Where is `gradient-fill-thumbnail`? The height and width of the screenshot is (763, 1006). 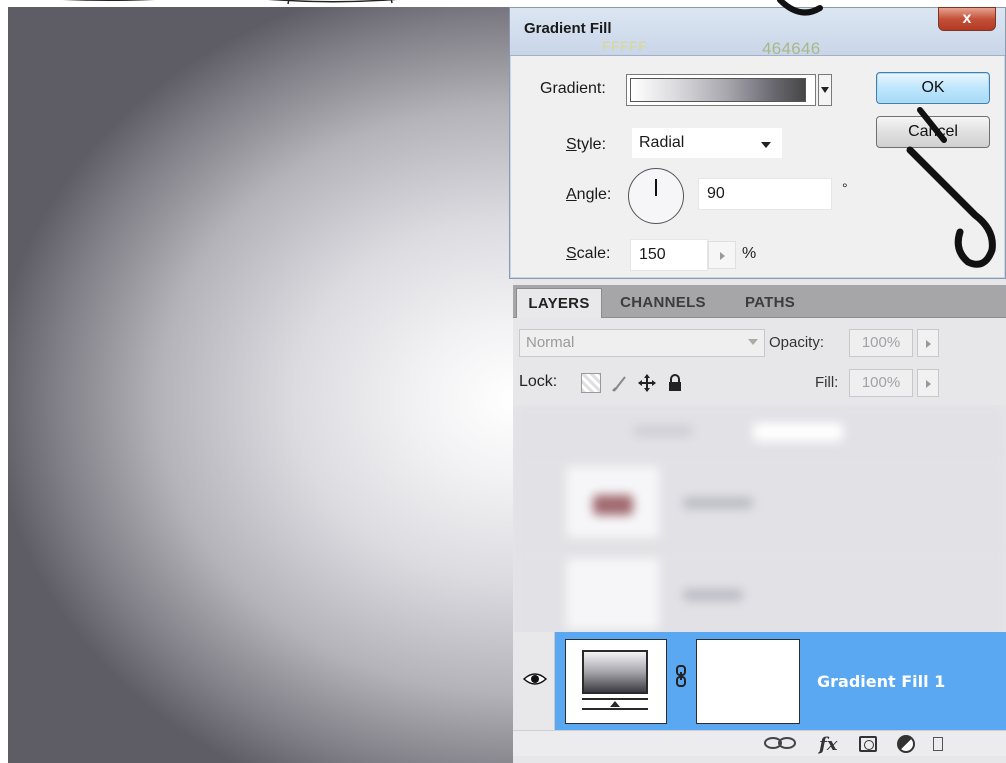 gradient-fill-thumbnail is located at coordinates (616, 681).